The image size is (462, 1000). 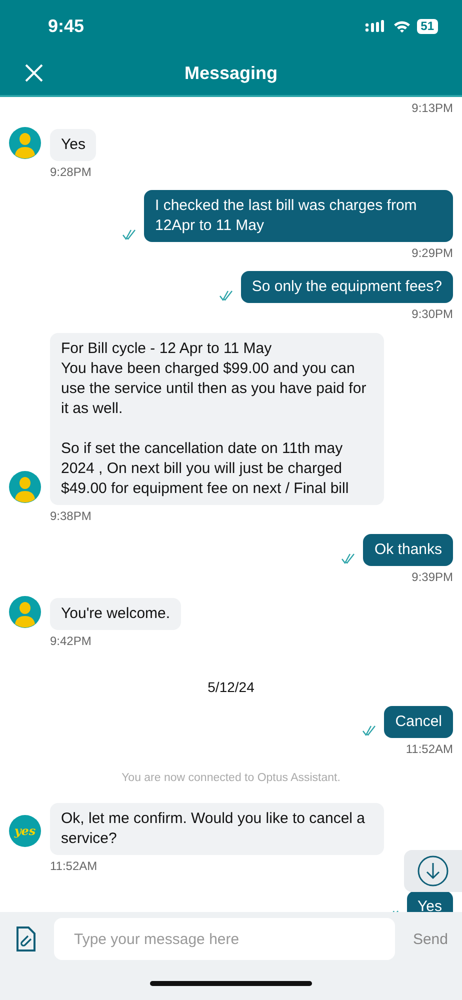 I want to click on date-label: 5/12/24, so click(x=231, y=687).